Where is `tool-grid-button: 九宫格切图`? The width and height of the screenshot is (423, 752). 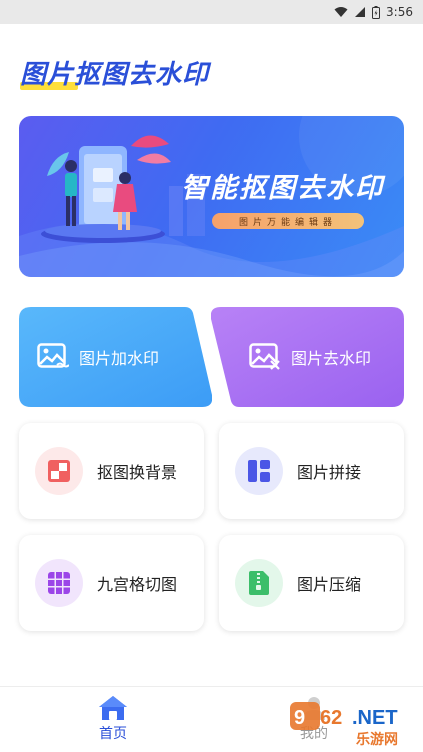
tool-grid-button: 九宫格切图 is located at coordinates (111, 583).